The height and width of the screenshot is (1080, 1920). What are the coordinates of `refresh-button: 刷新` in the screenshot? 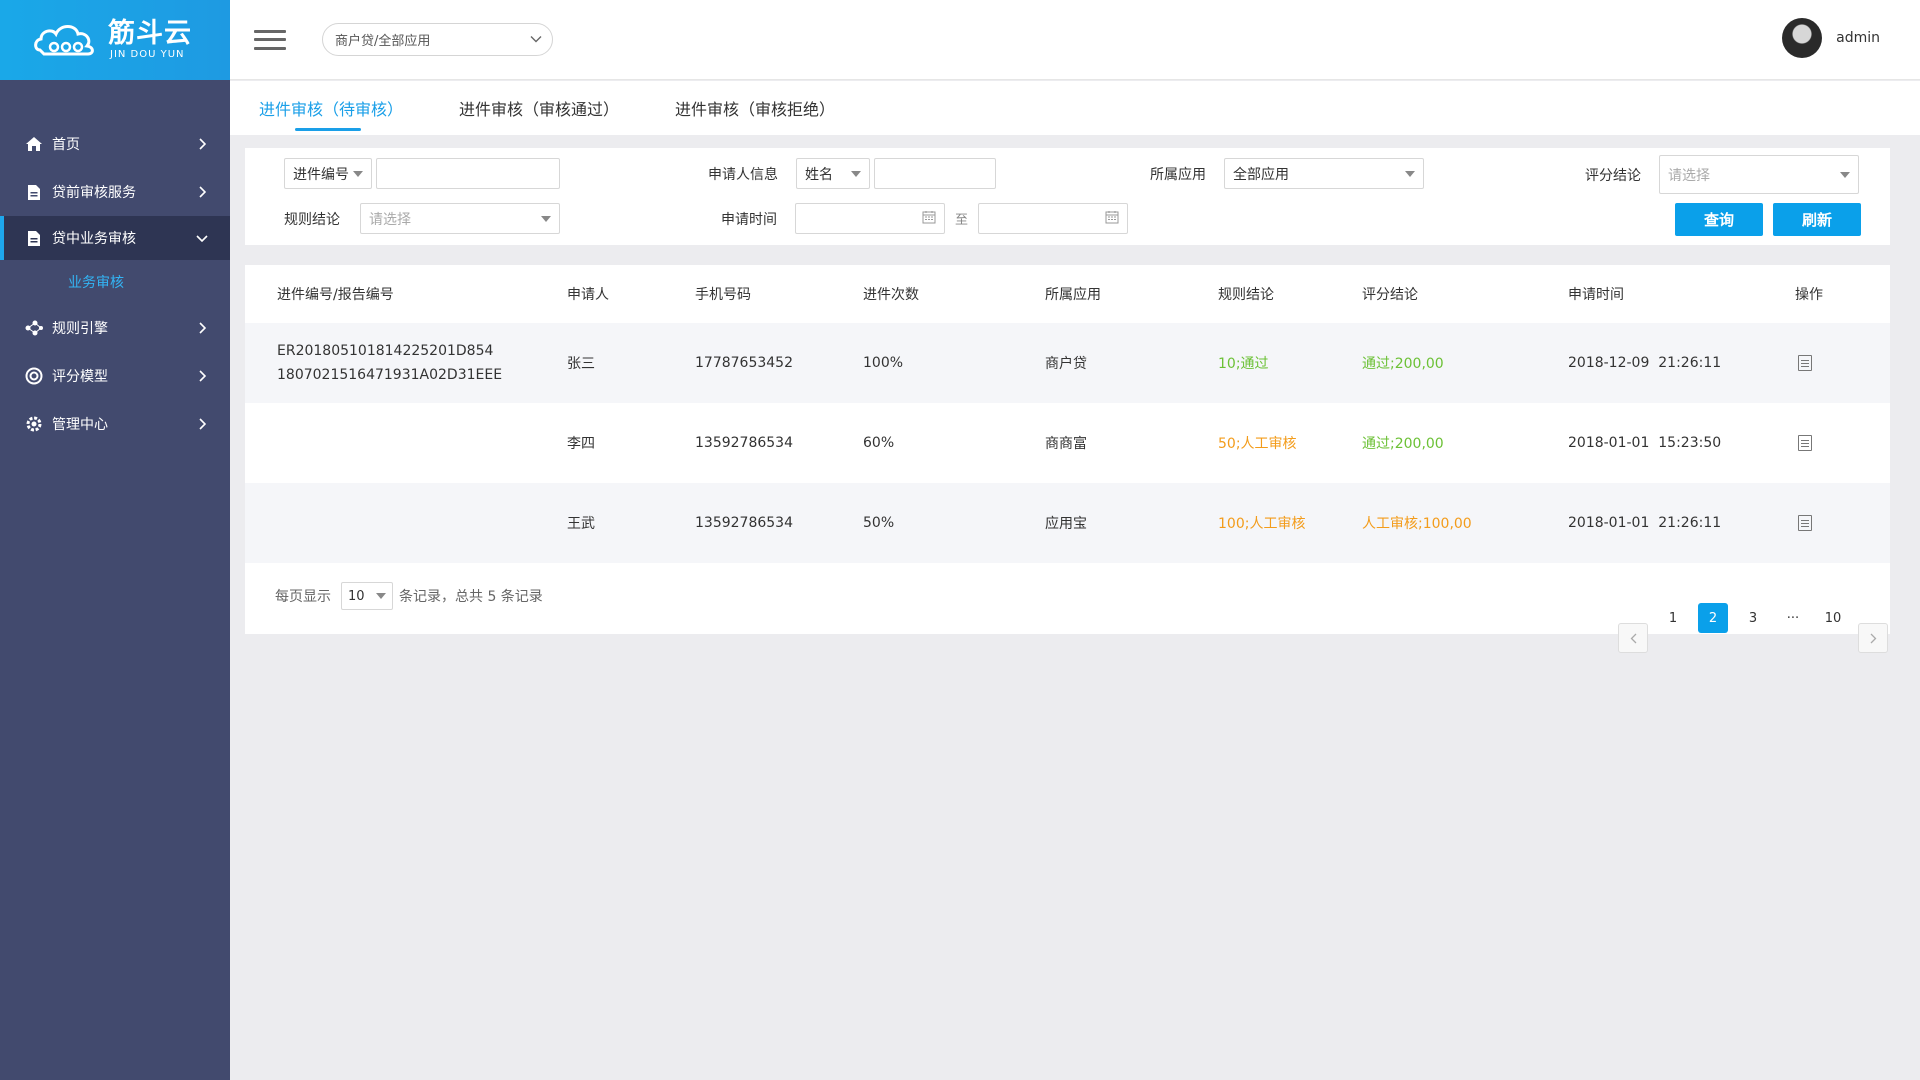 It's located at (1817, 219).